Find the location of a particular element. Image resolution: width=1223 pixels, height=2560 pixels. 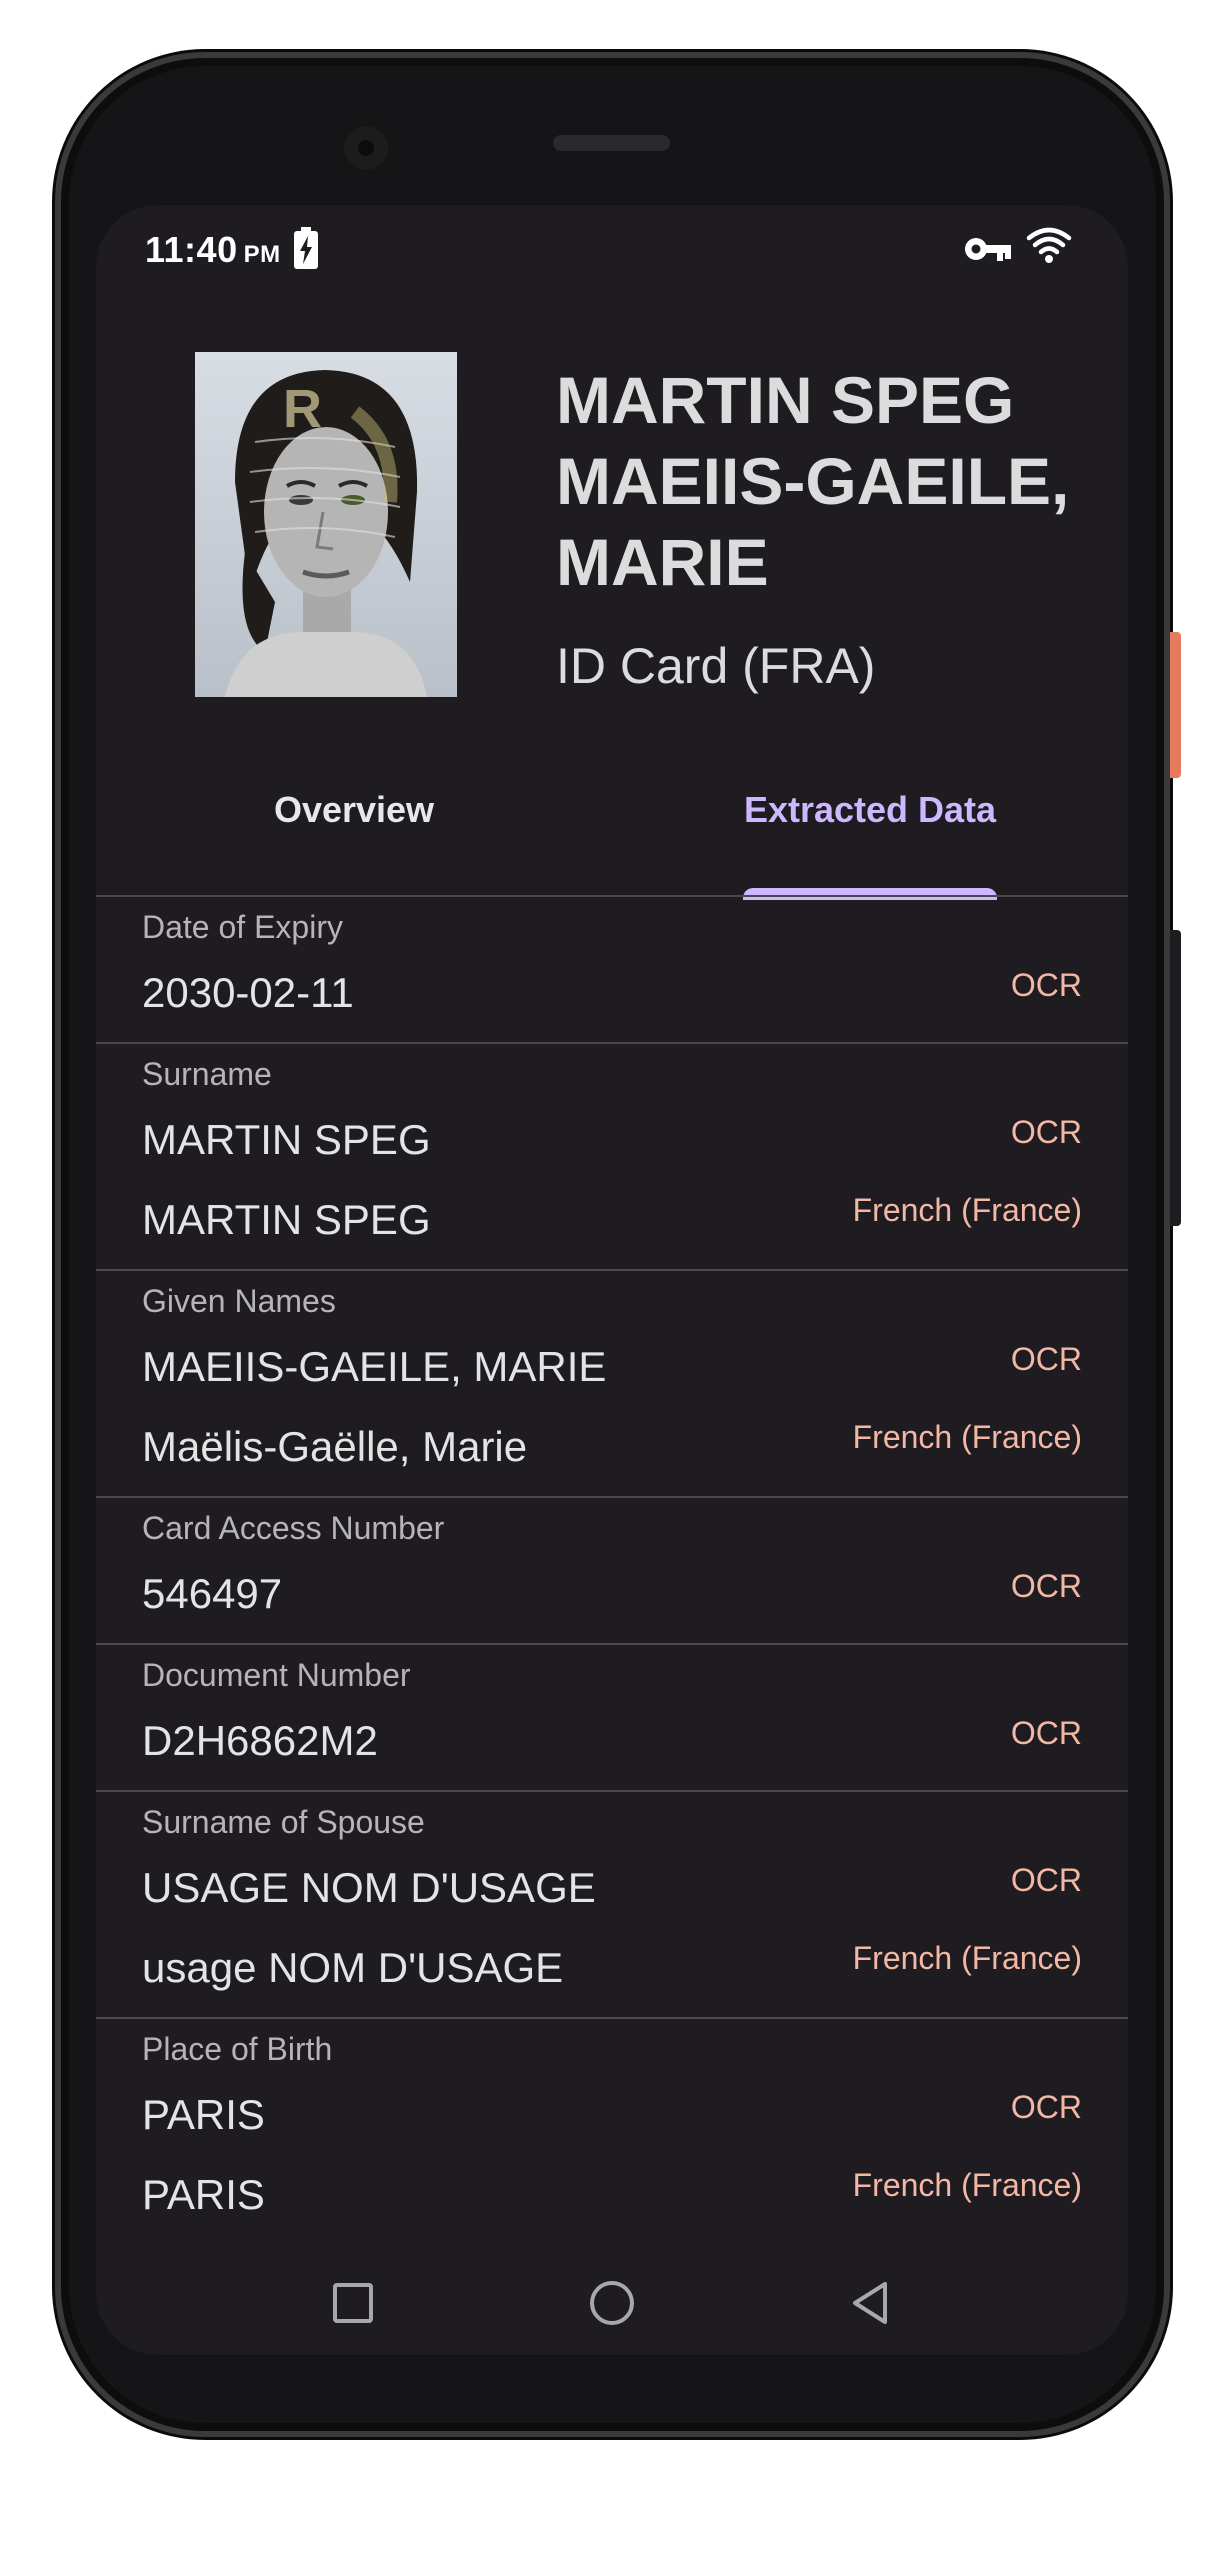

holder-name-line2: MAEIIS-GAEILE, is located at coordinates (813, 481).